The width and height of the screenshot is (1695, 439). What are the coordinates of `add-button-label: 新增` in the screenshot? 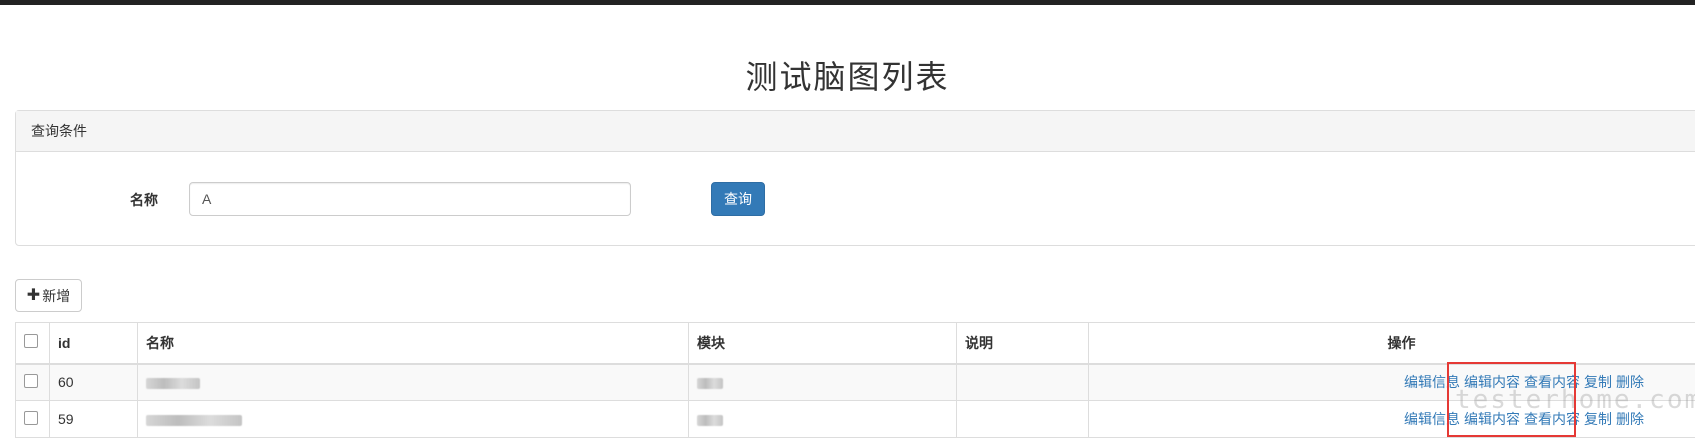 It's located at (56, 295).